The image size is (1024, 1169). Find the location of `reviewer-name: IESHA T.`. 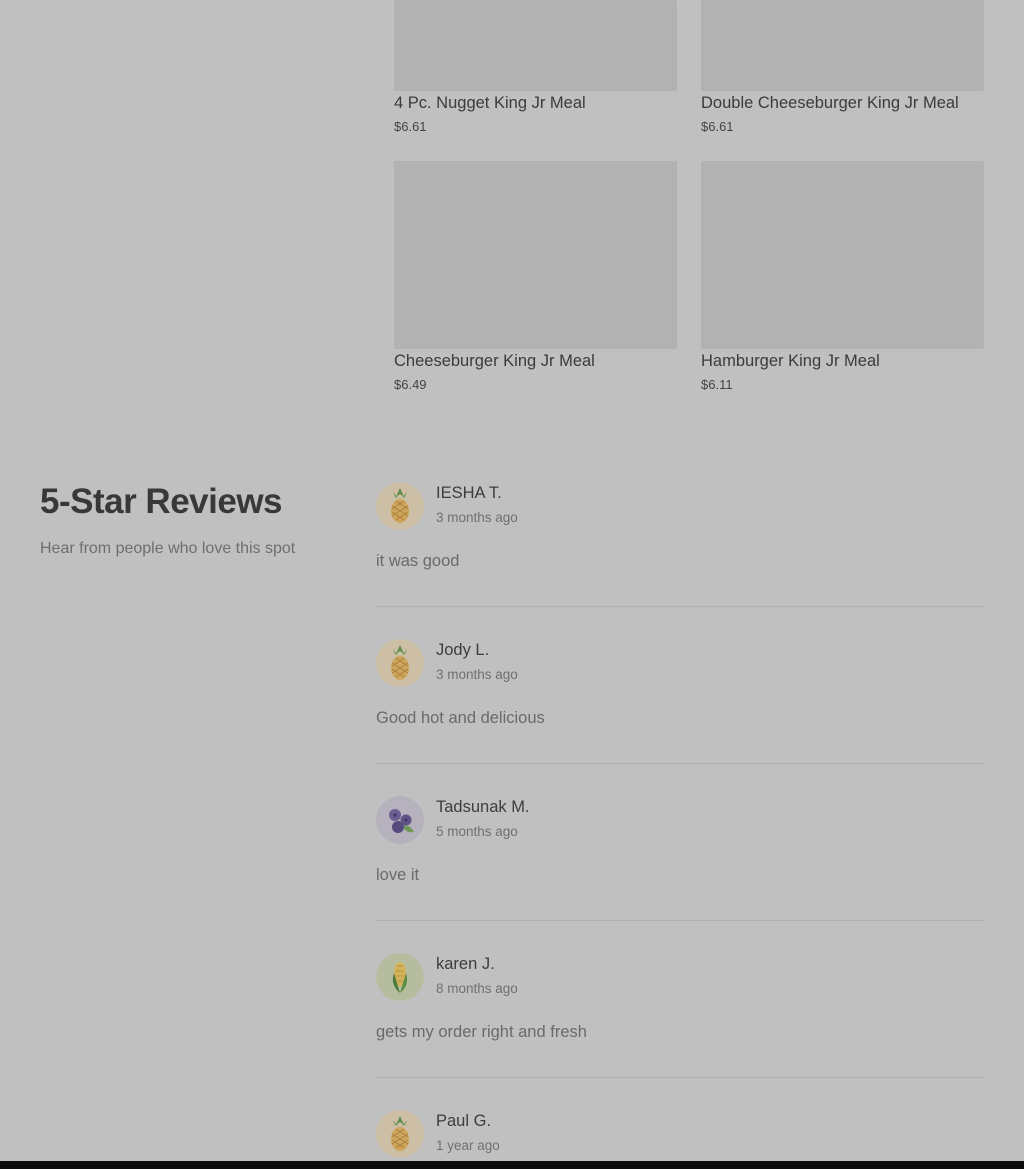

reviewer-name: IESHA T. is located at coordinates (469, 493).